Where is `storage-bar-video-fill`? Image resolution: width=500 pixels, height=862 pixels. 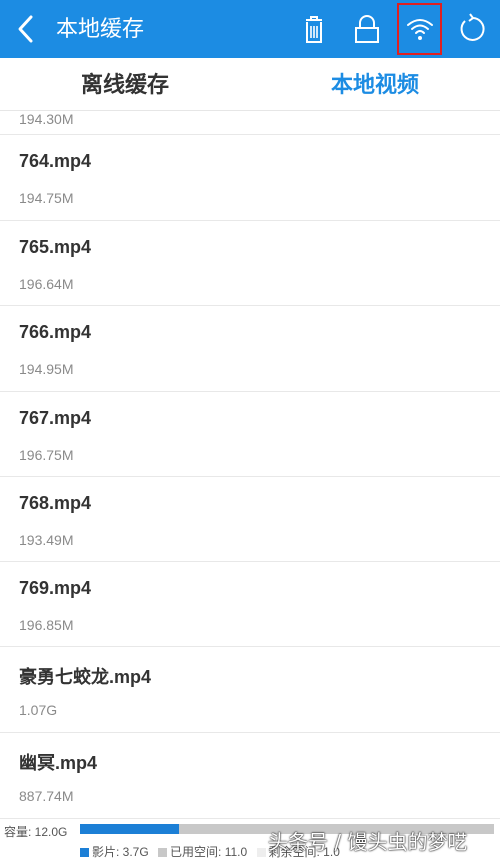
storage-bar-video-fill is located at coordinates (130, 829).